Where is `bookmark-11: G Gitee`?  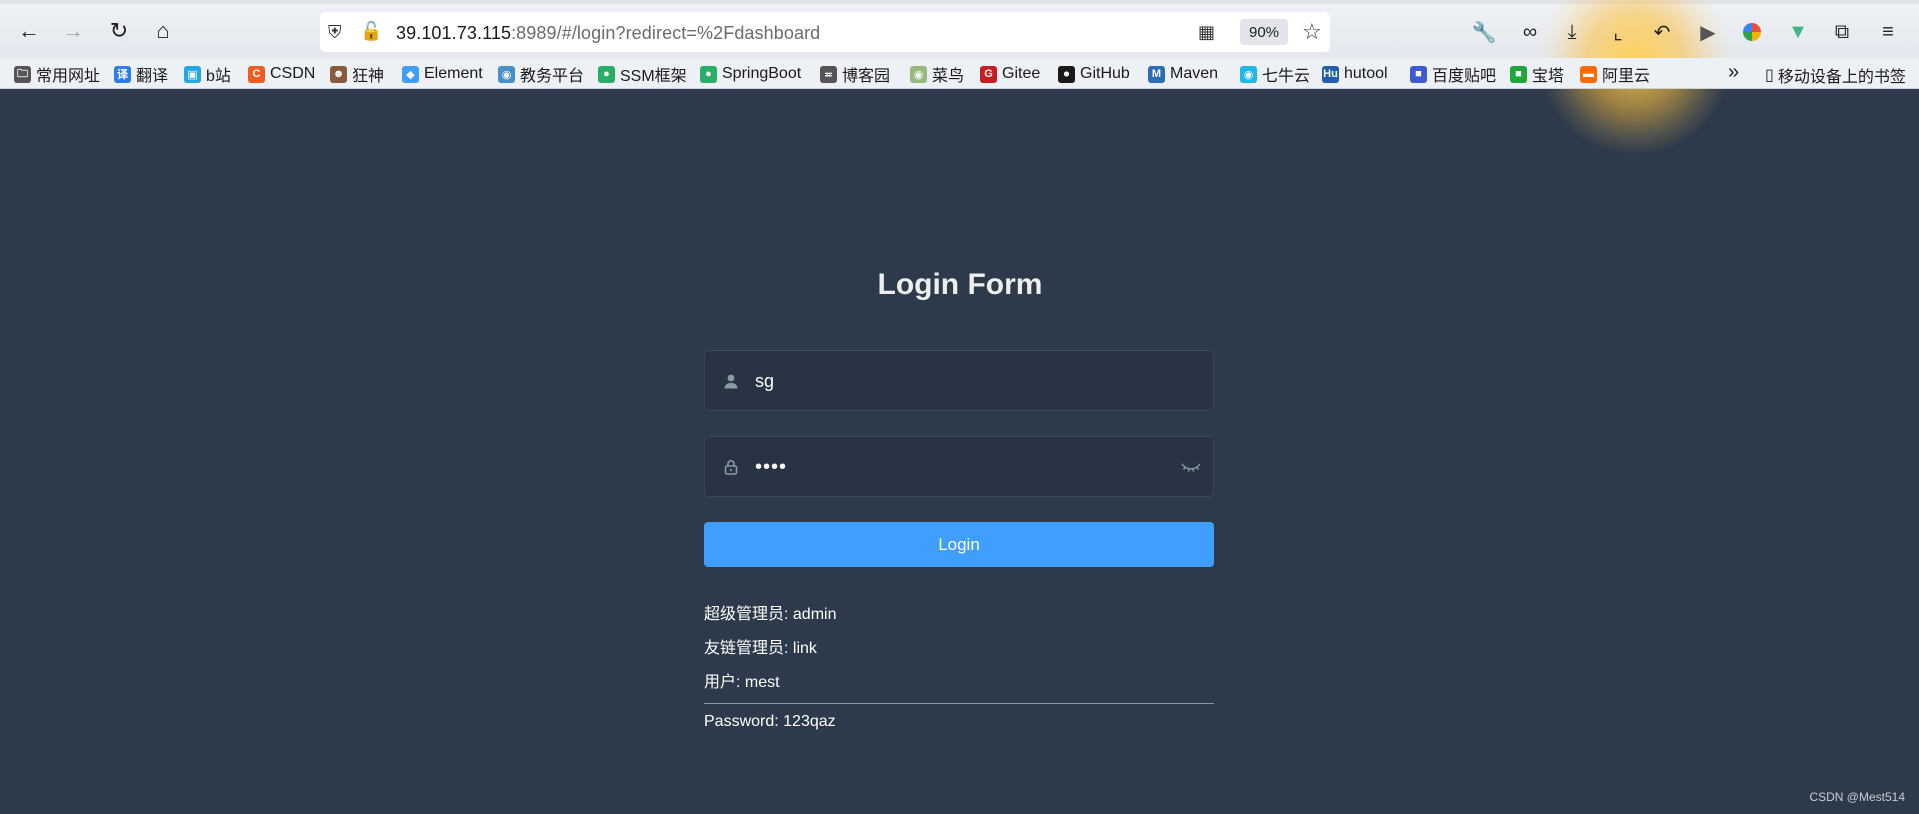 bookmark-11: G Gitee is located at coordinates (1010, 74).